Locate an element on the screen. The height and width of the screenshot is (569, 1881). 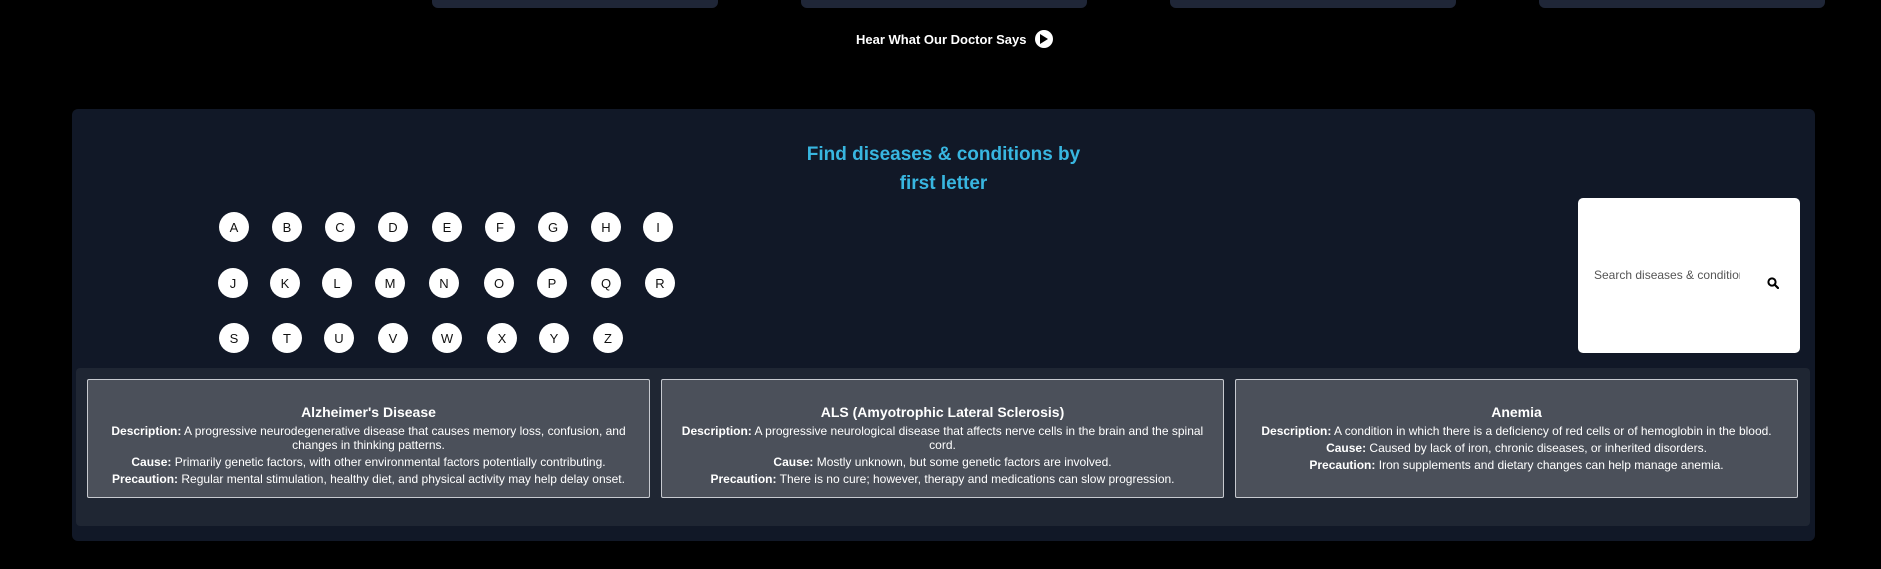
hear-doctor-label: Hear What Our Doctor Says is located at coordinates (941, 39).